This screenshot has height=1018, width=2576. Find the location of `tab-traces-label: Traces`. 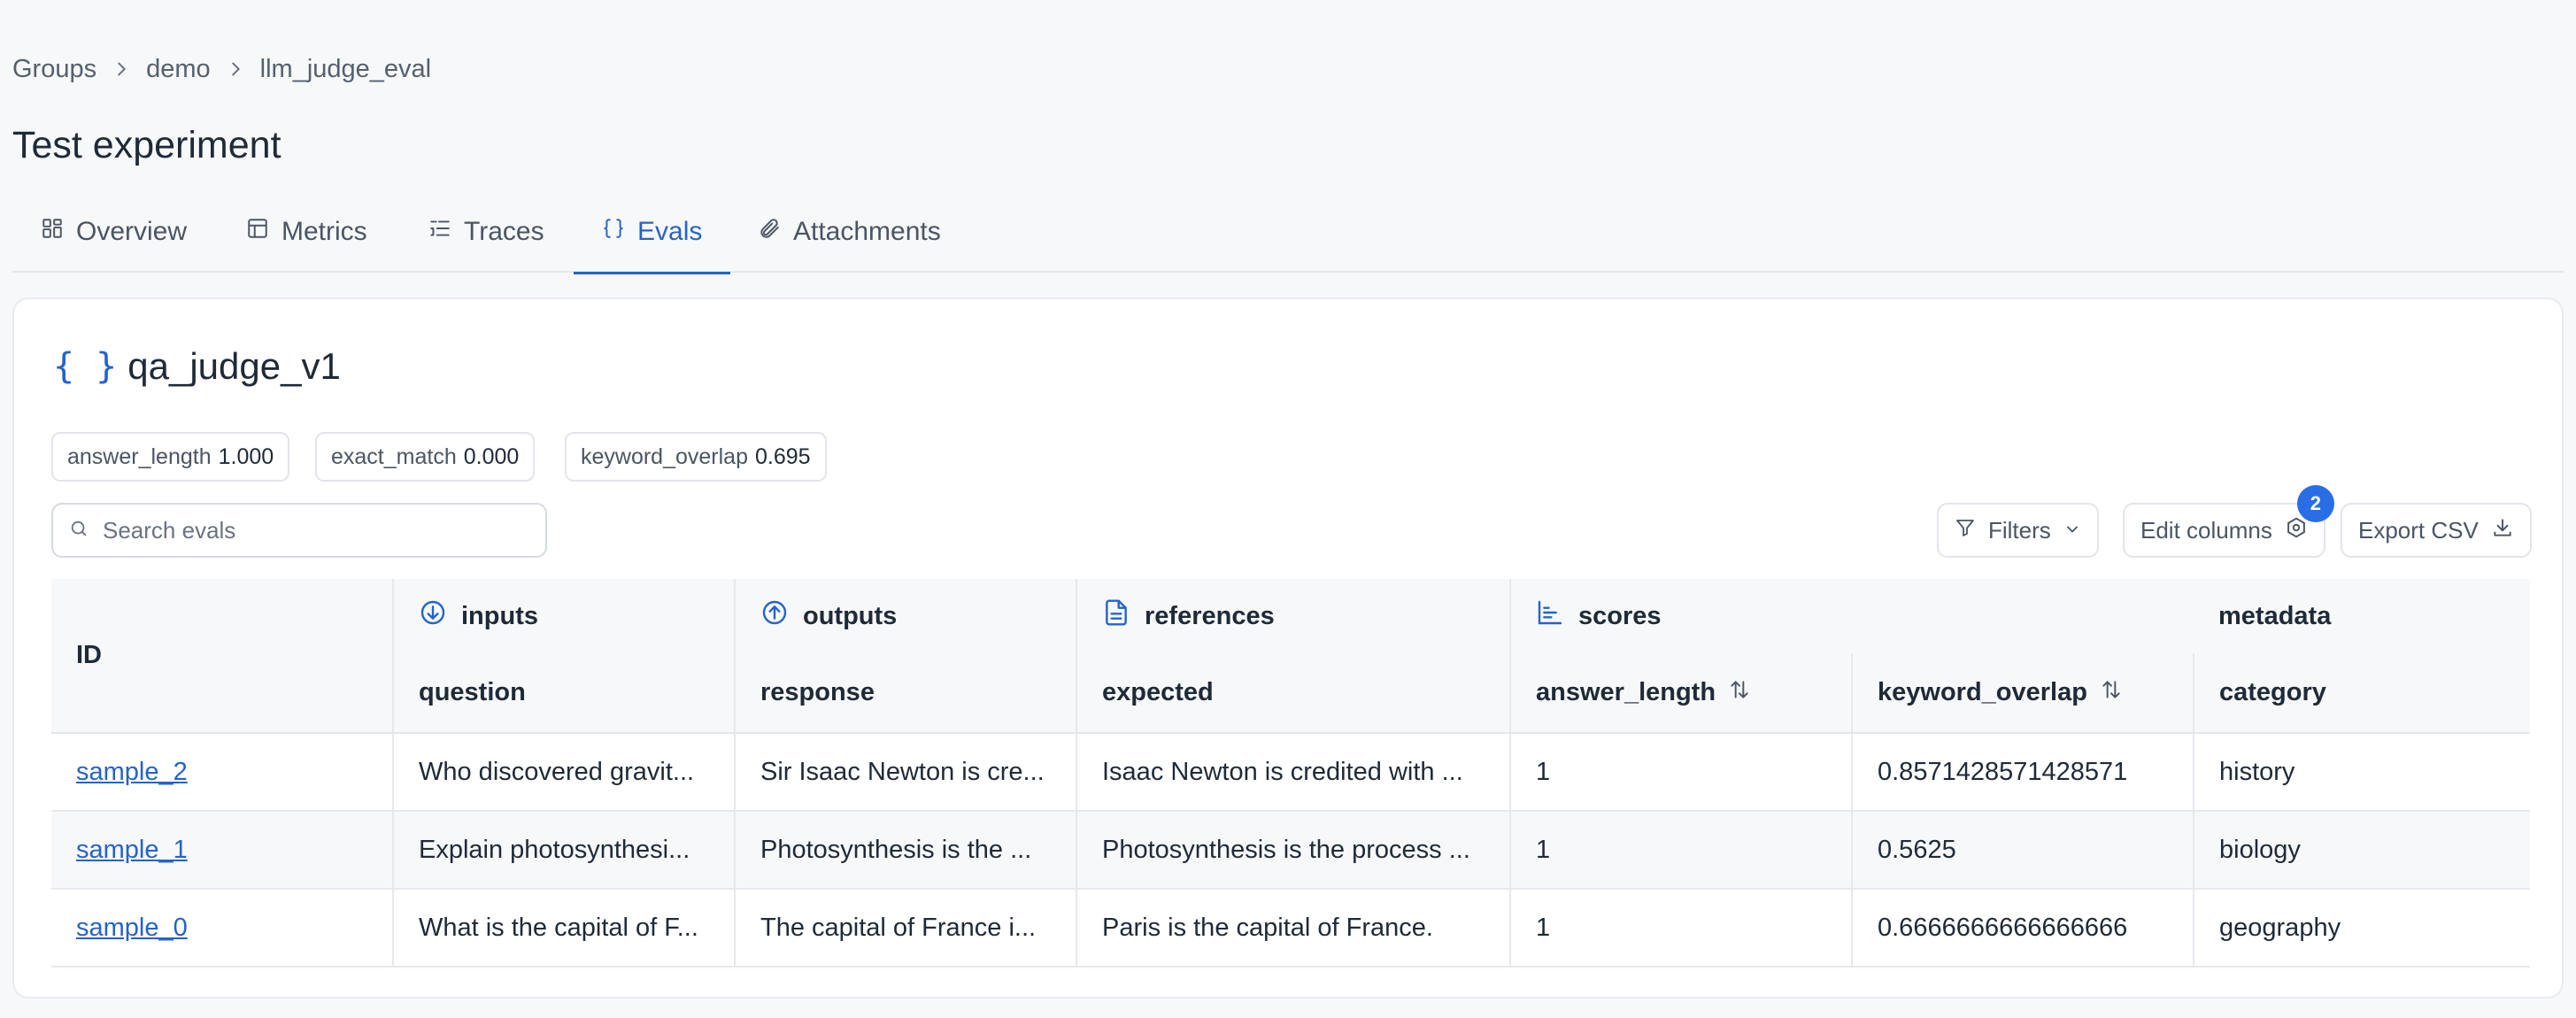

tab-traces-label: Traces is located at coordinates (504, 232).